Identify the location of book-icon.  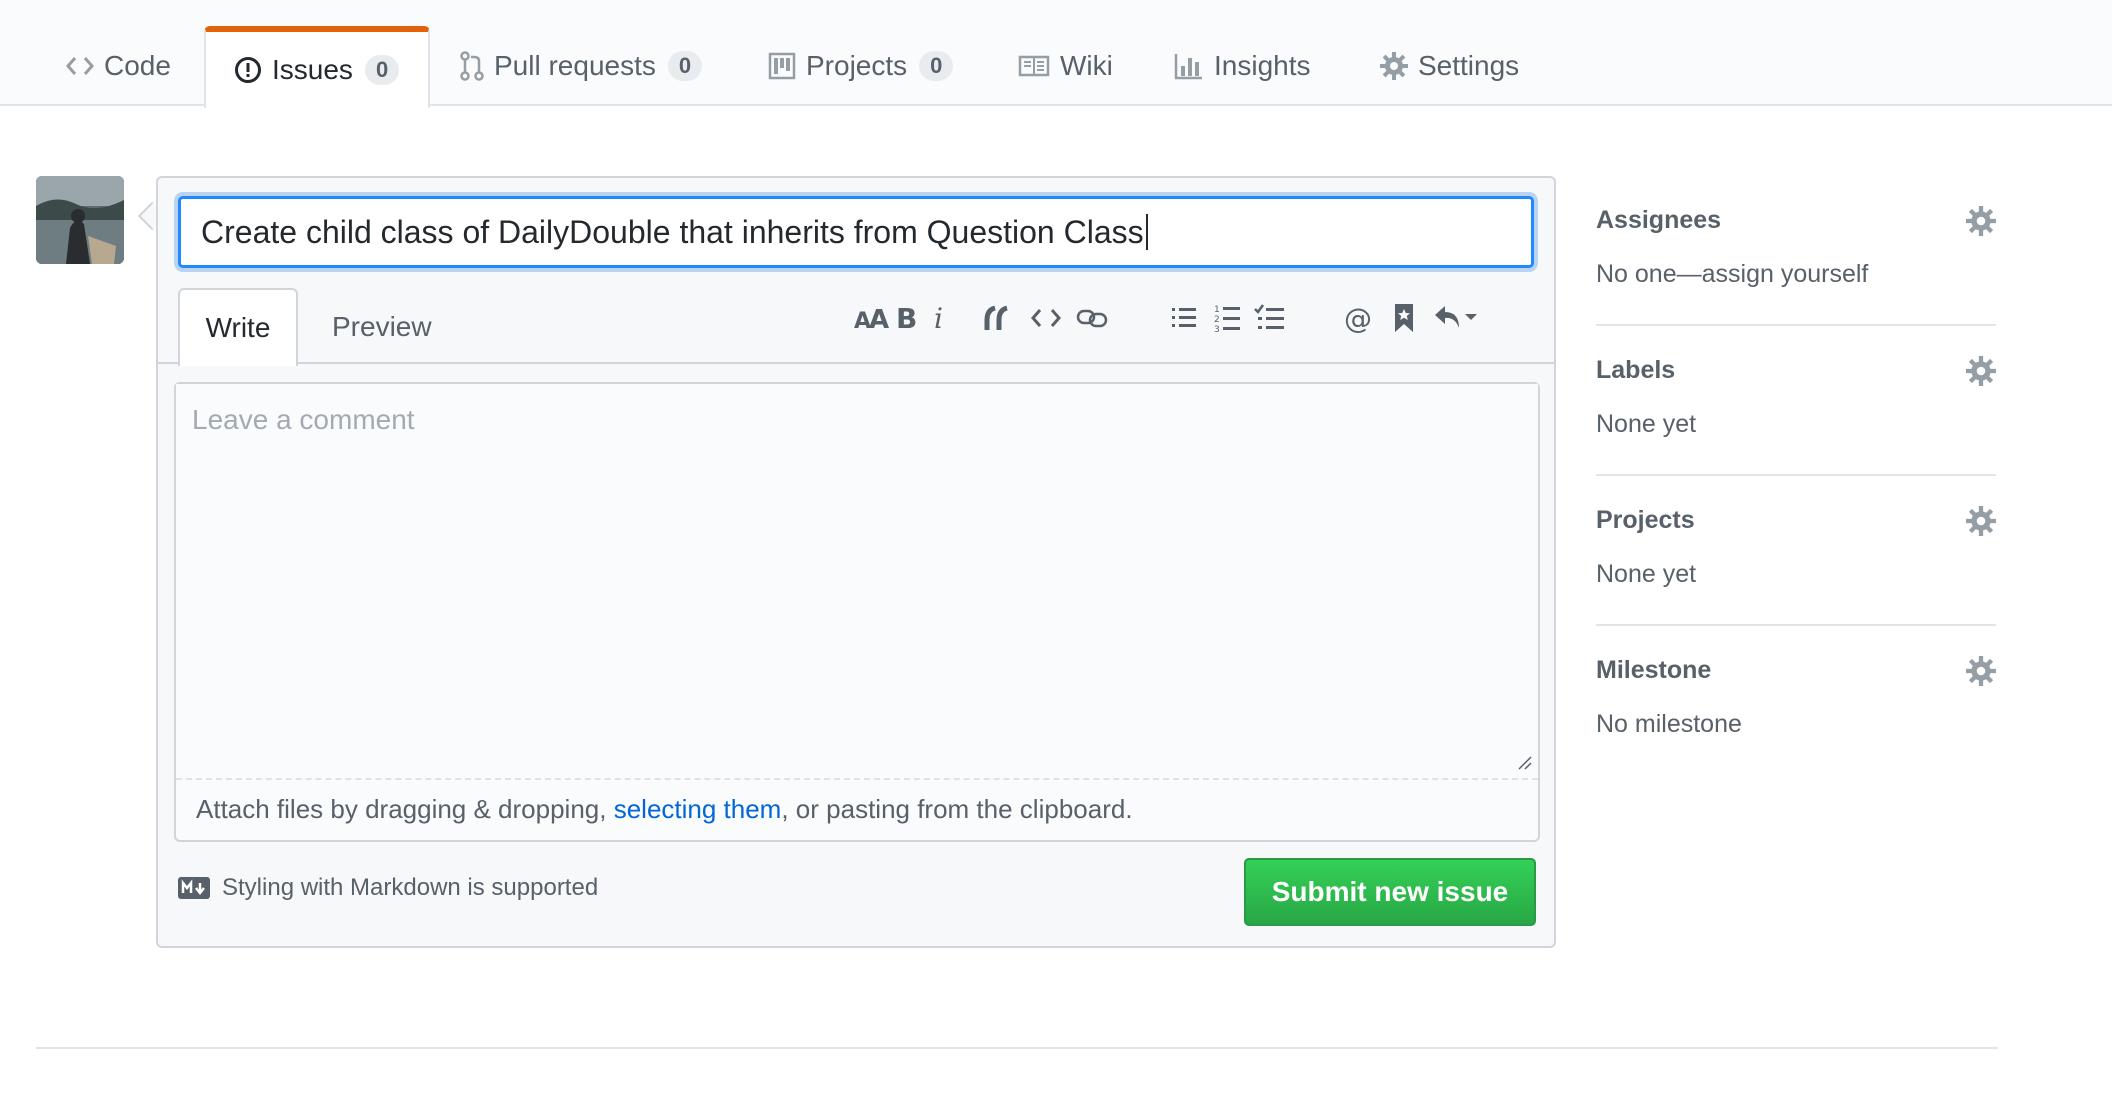
(1034, 66).